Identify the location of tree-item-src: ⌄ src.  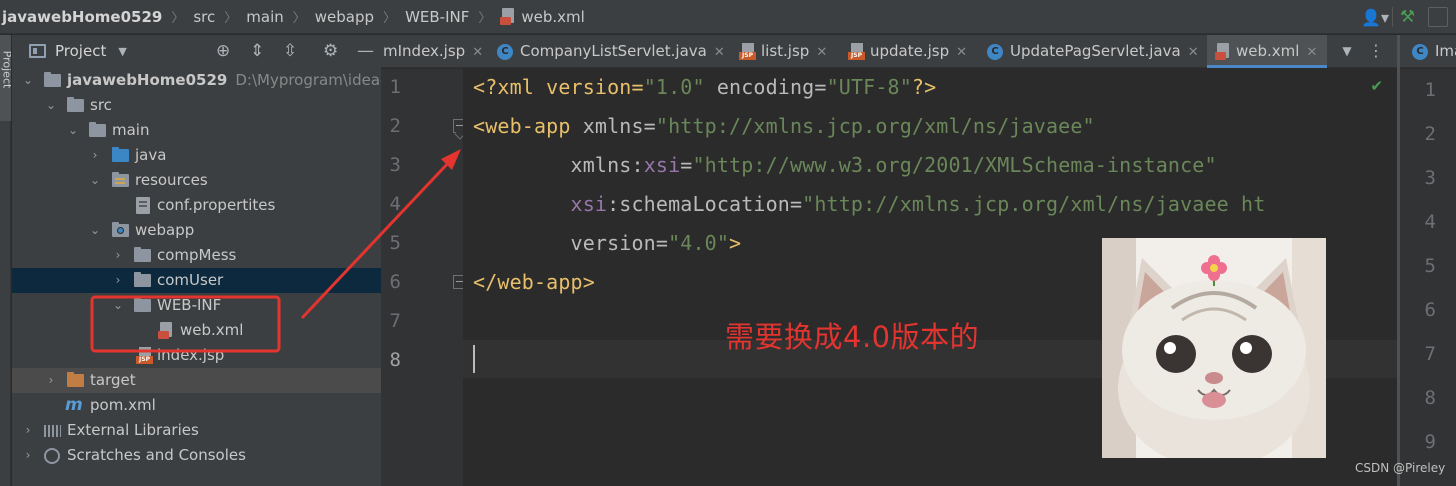
(196, 105).